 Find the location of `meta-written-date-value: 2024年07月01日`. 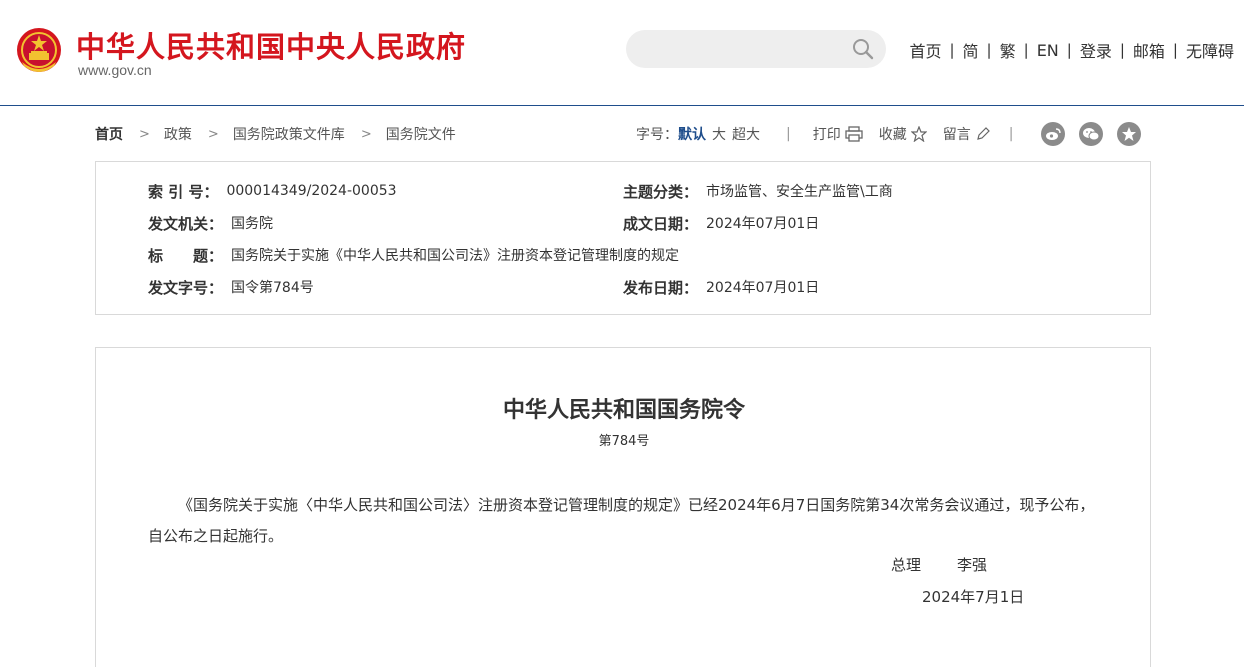

meta-written-date-value: 2024年07月01日 is located at coordinates (763, 224).